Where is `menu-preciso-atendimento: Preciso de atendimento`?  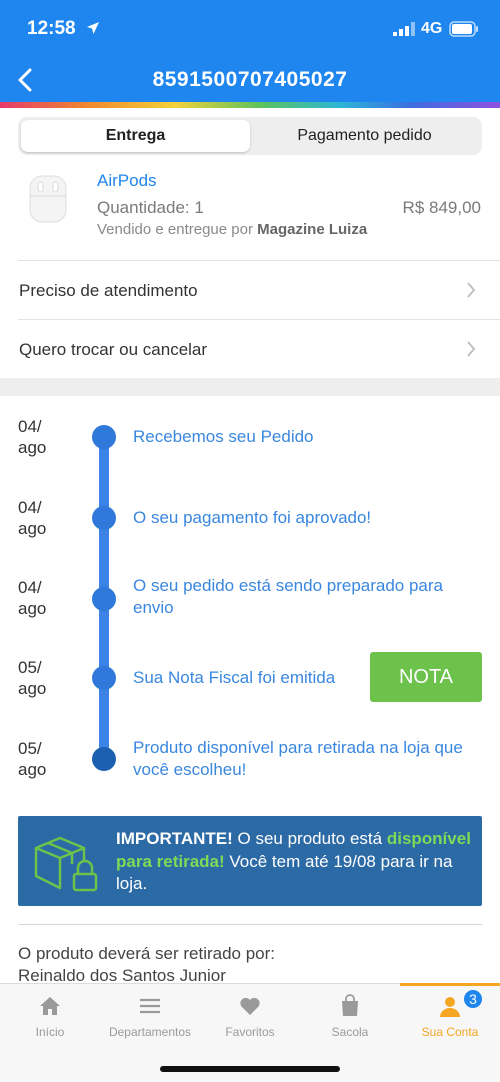 menu-preciso-atendimento: Preciso de atendimento is located at coordinates (250, 290).